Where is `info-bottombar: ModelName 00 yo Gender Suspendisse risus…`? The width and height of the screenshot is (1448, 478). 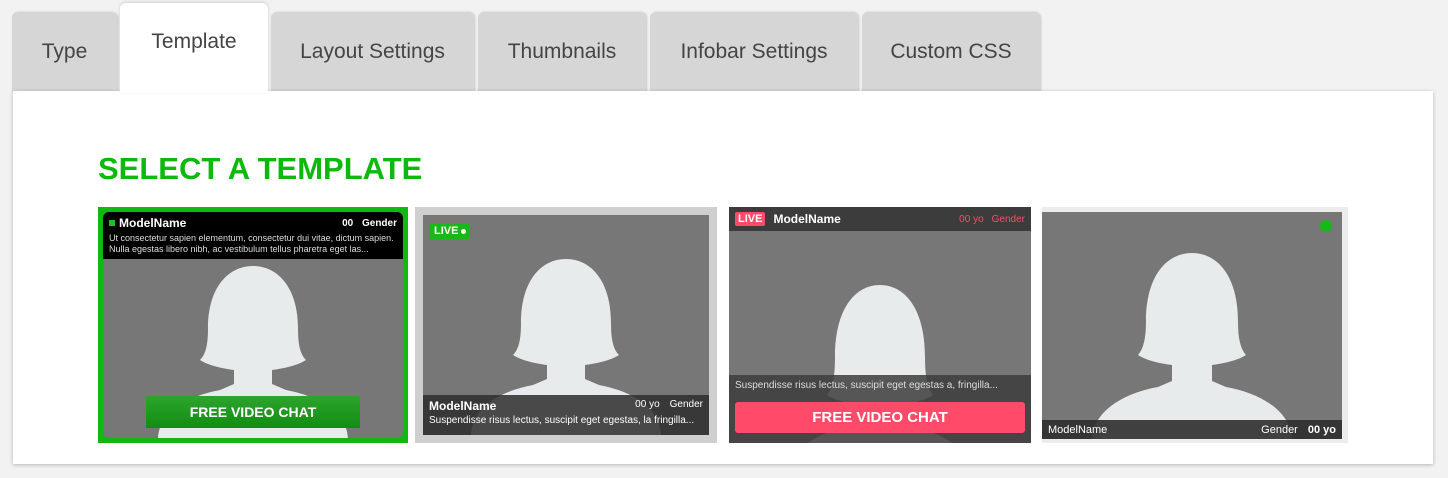
info-bottombar: ModelName 00 yo Gender Suspendisse risus… is located at coordinates (566, 415).